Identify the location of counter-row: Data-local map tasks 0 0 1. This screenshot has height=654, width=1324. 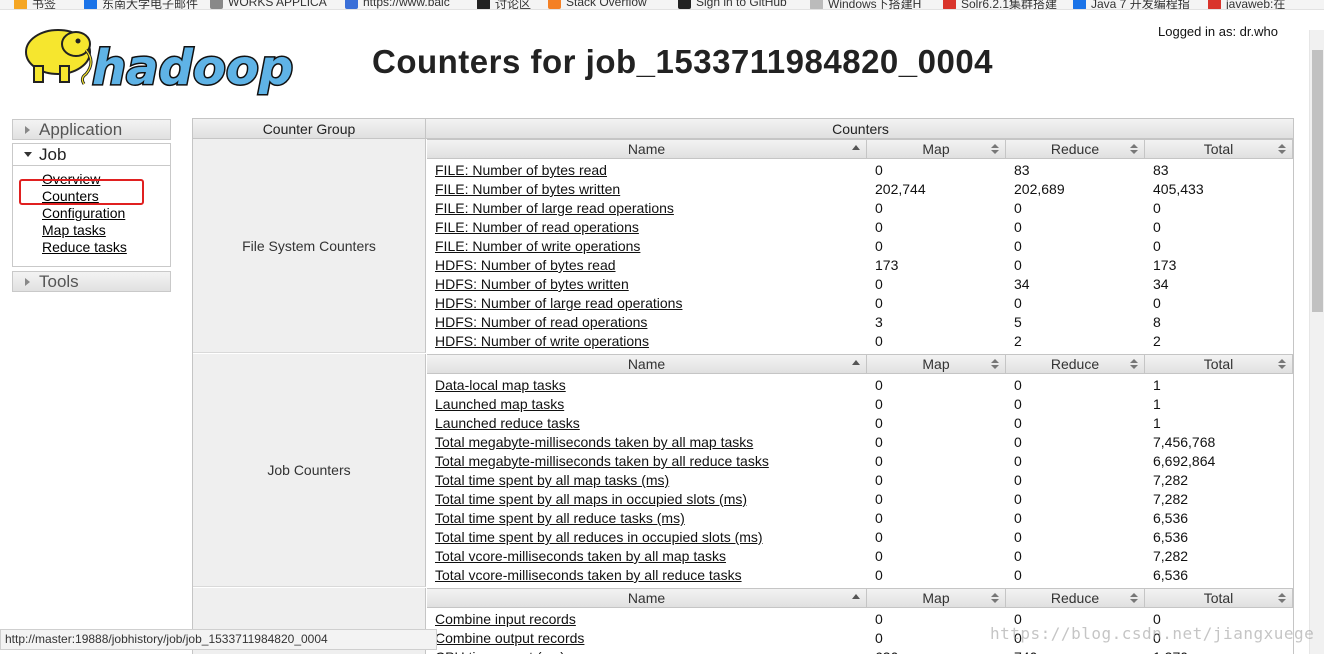
(860, 385).